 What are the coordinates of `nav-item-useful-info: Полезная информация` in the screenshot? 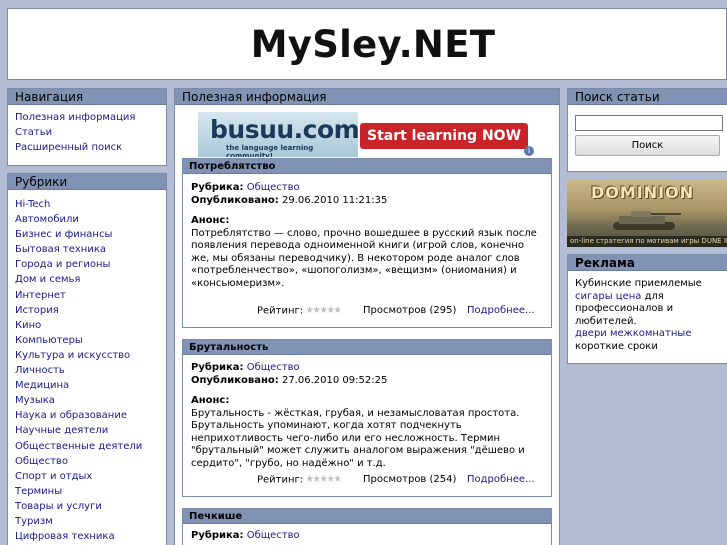 It's located at (90, 117).